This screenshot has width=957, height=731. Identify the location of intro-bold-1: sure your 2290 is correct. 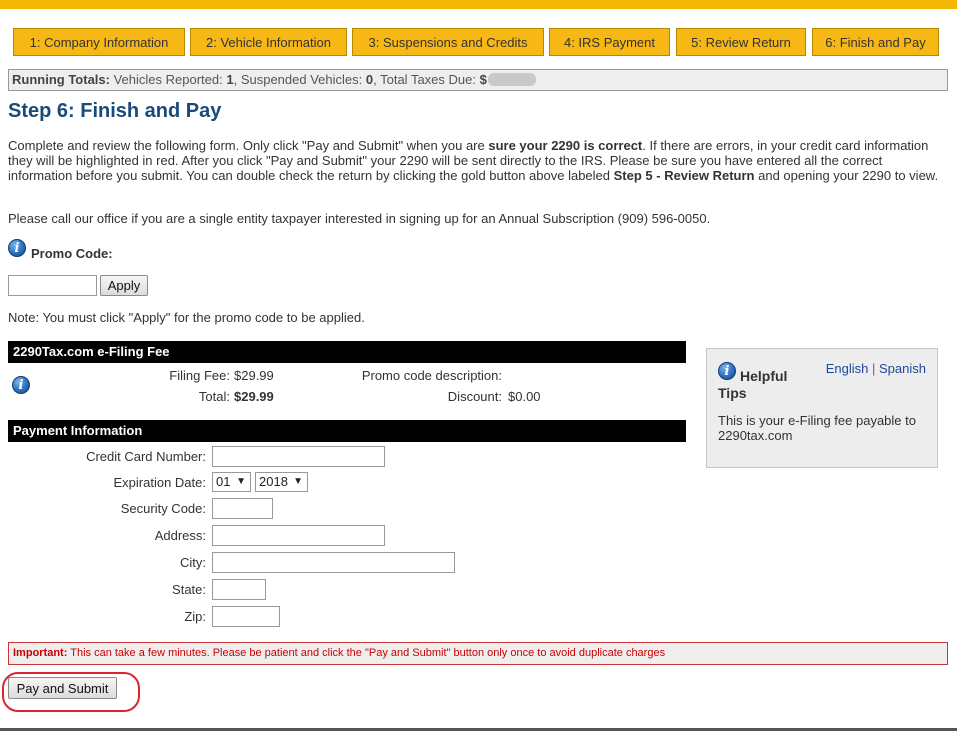
(565, 145).